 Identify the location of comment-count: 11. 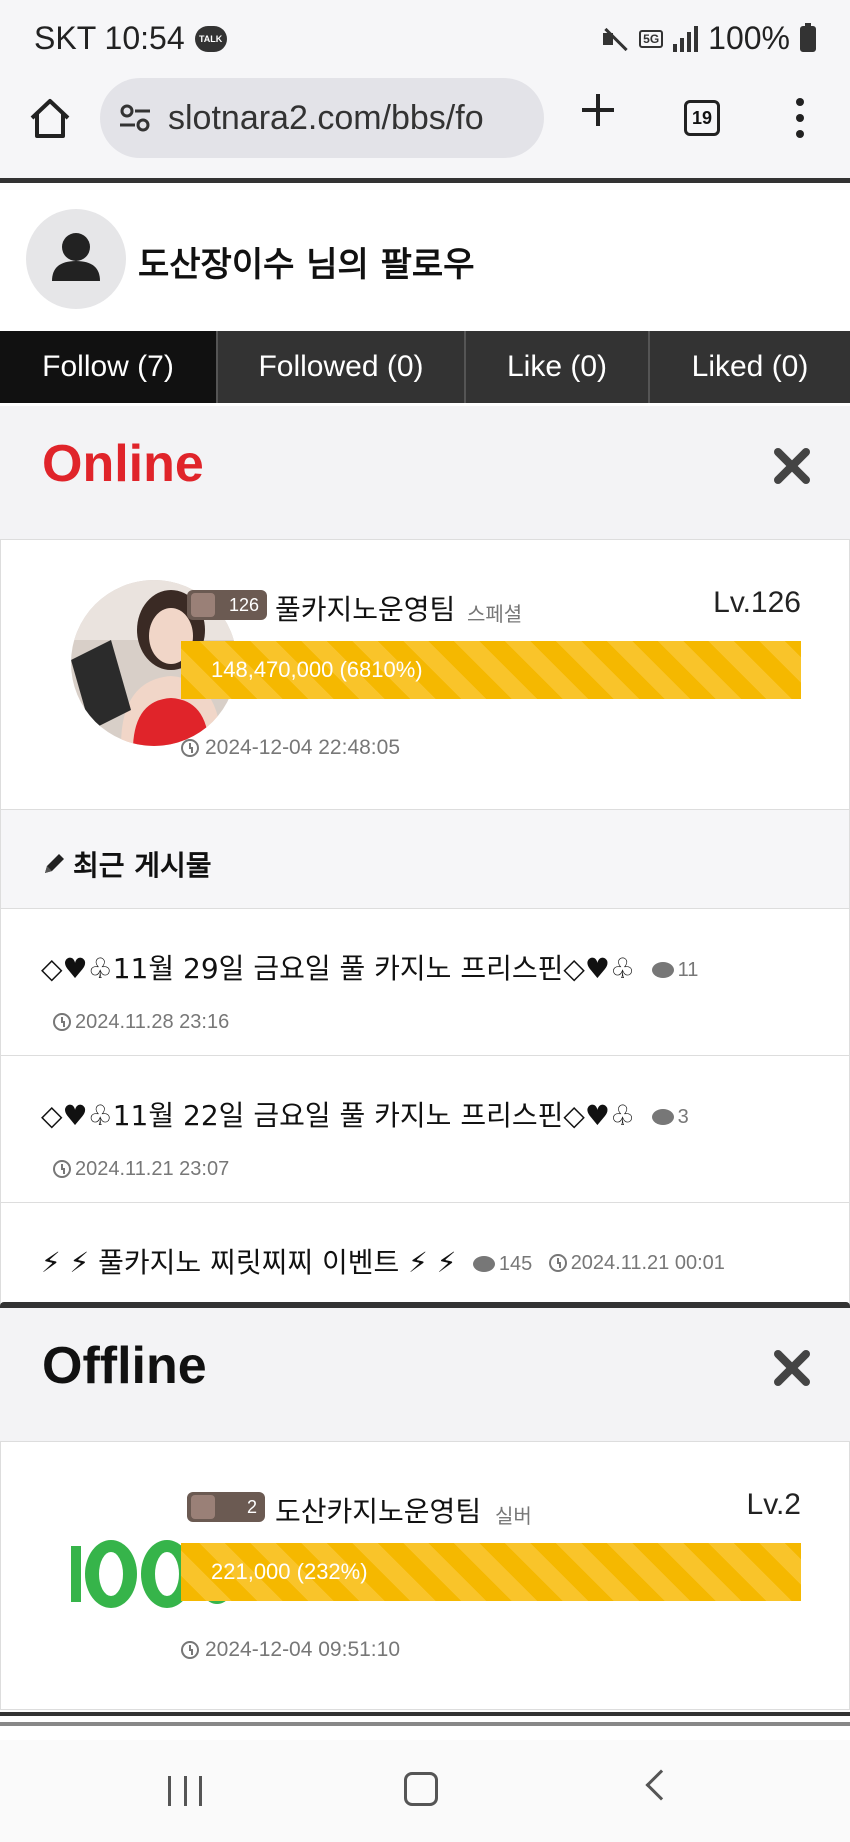
(688, 970).